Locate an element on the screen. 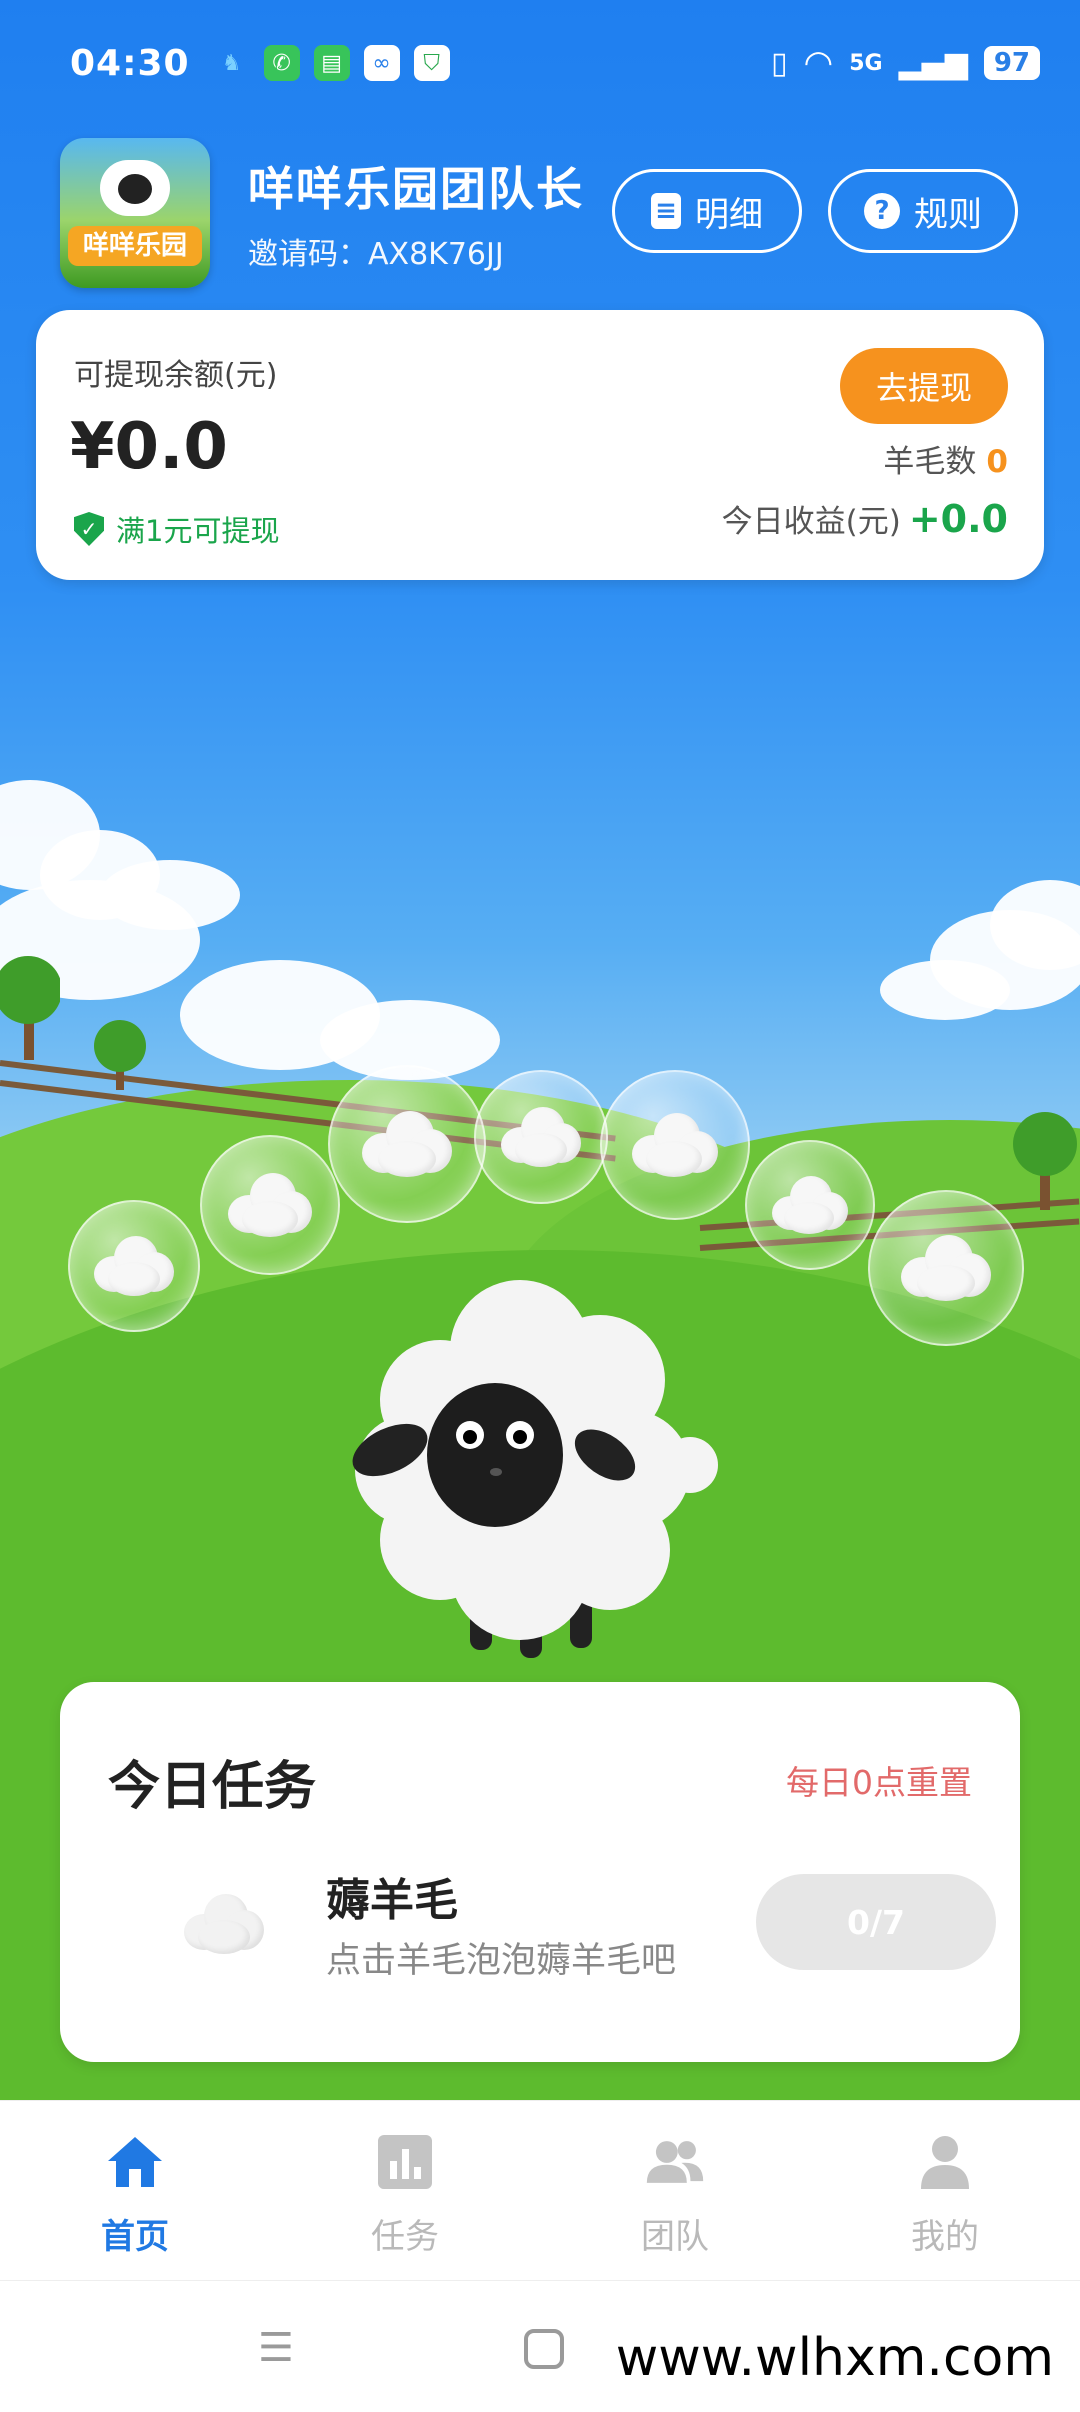  phone-notification-icon: ✆ is located at coordinates (281, 63).